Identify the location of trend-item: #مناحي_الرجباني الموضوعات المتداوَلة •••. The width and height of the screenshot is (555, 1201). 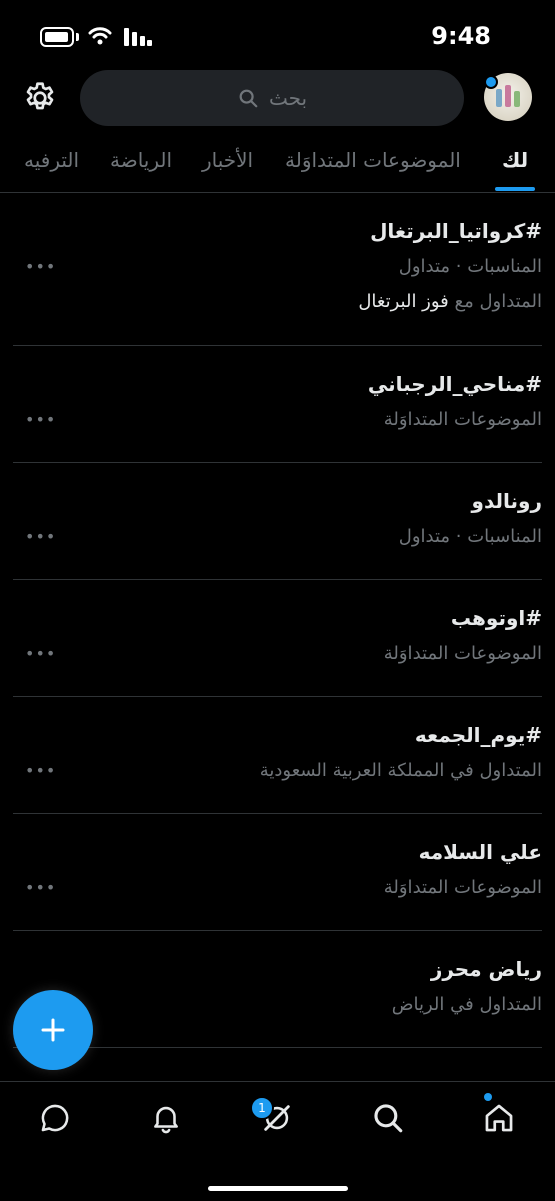
(277, 404).